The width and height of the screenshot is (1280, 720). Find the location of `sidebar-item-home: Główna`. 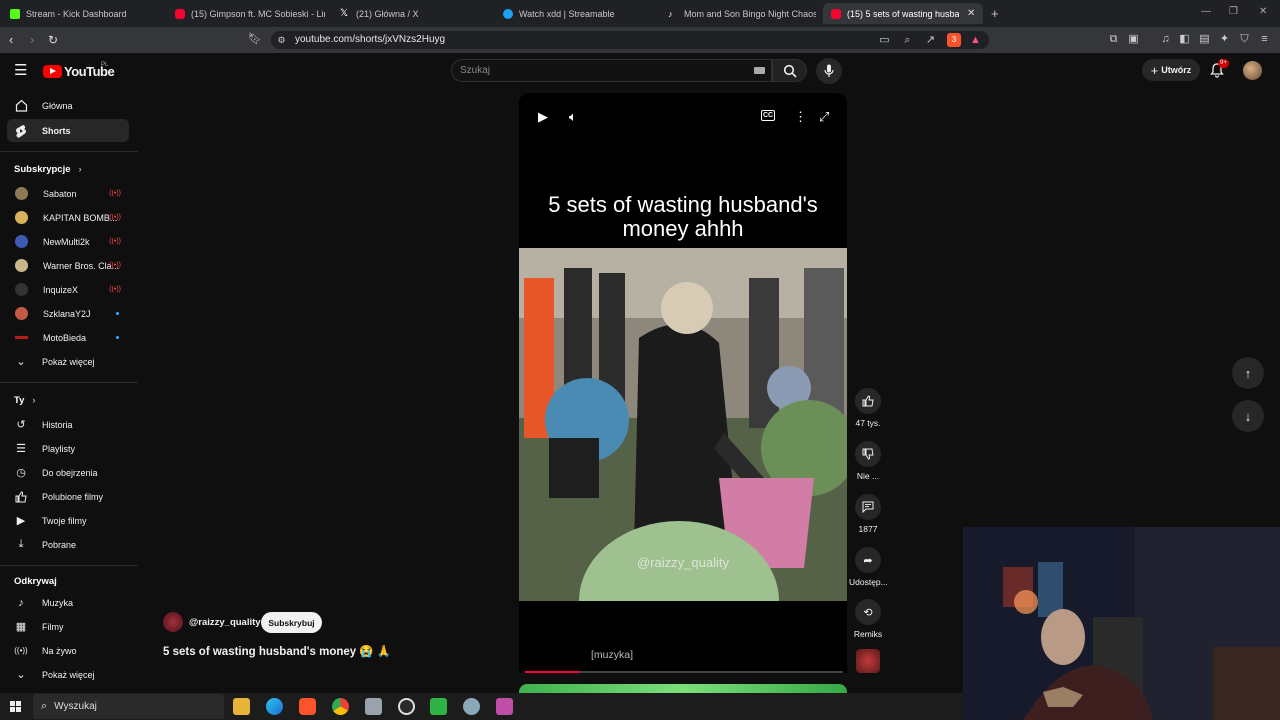

sidebar-item-home: Główna is located at coordinates (68, 105).